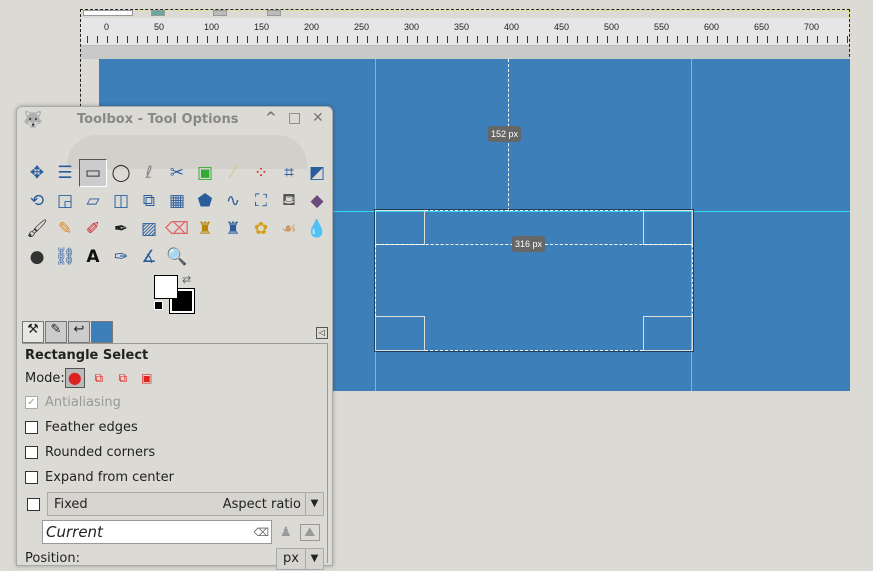  What do you see at coordinates (177, 201) in the screenshot?
I see `perspective-icon: ▦` at bounding box center [177, 201].